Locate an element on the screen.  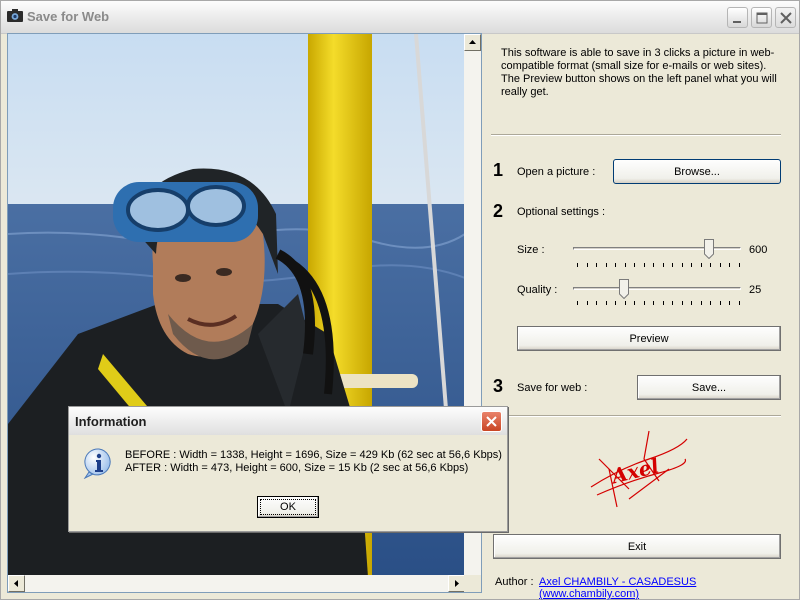
arrow-left-icon is located at coordinates (16, 583).